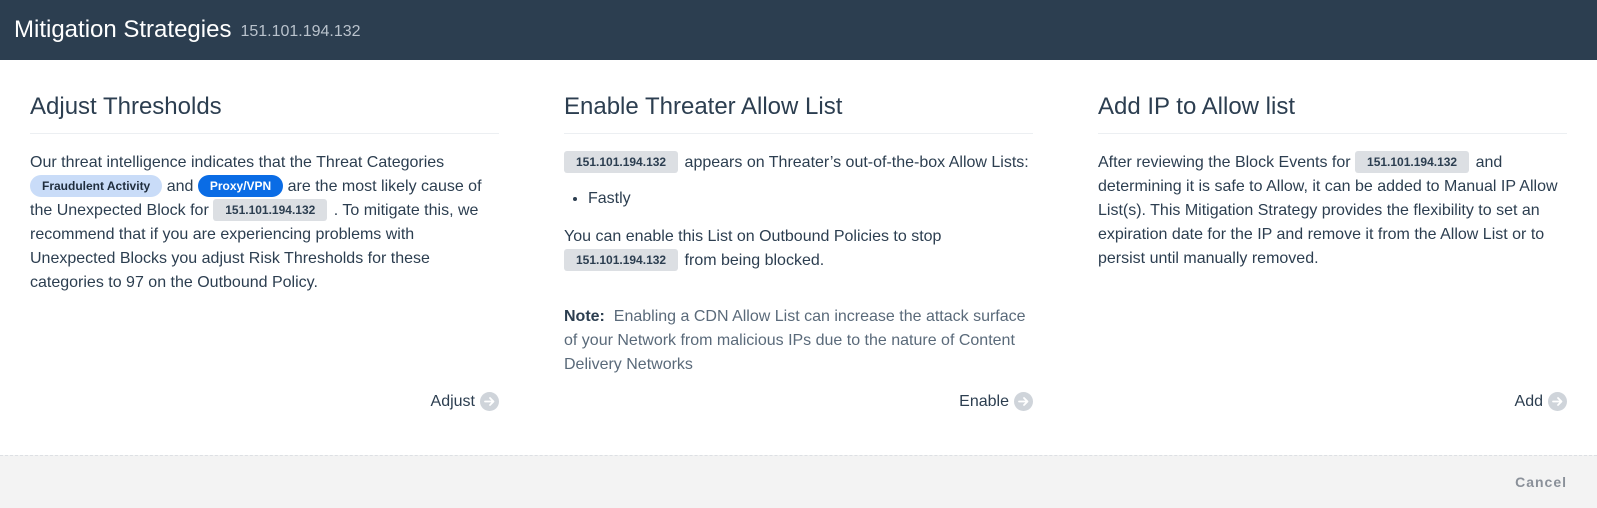  I want to click on threat-category-tag: Proxy/VPN, so click(240, 185).